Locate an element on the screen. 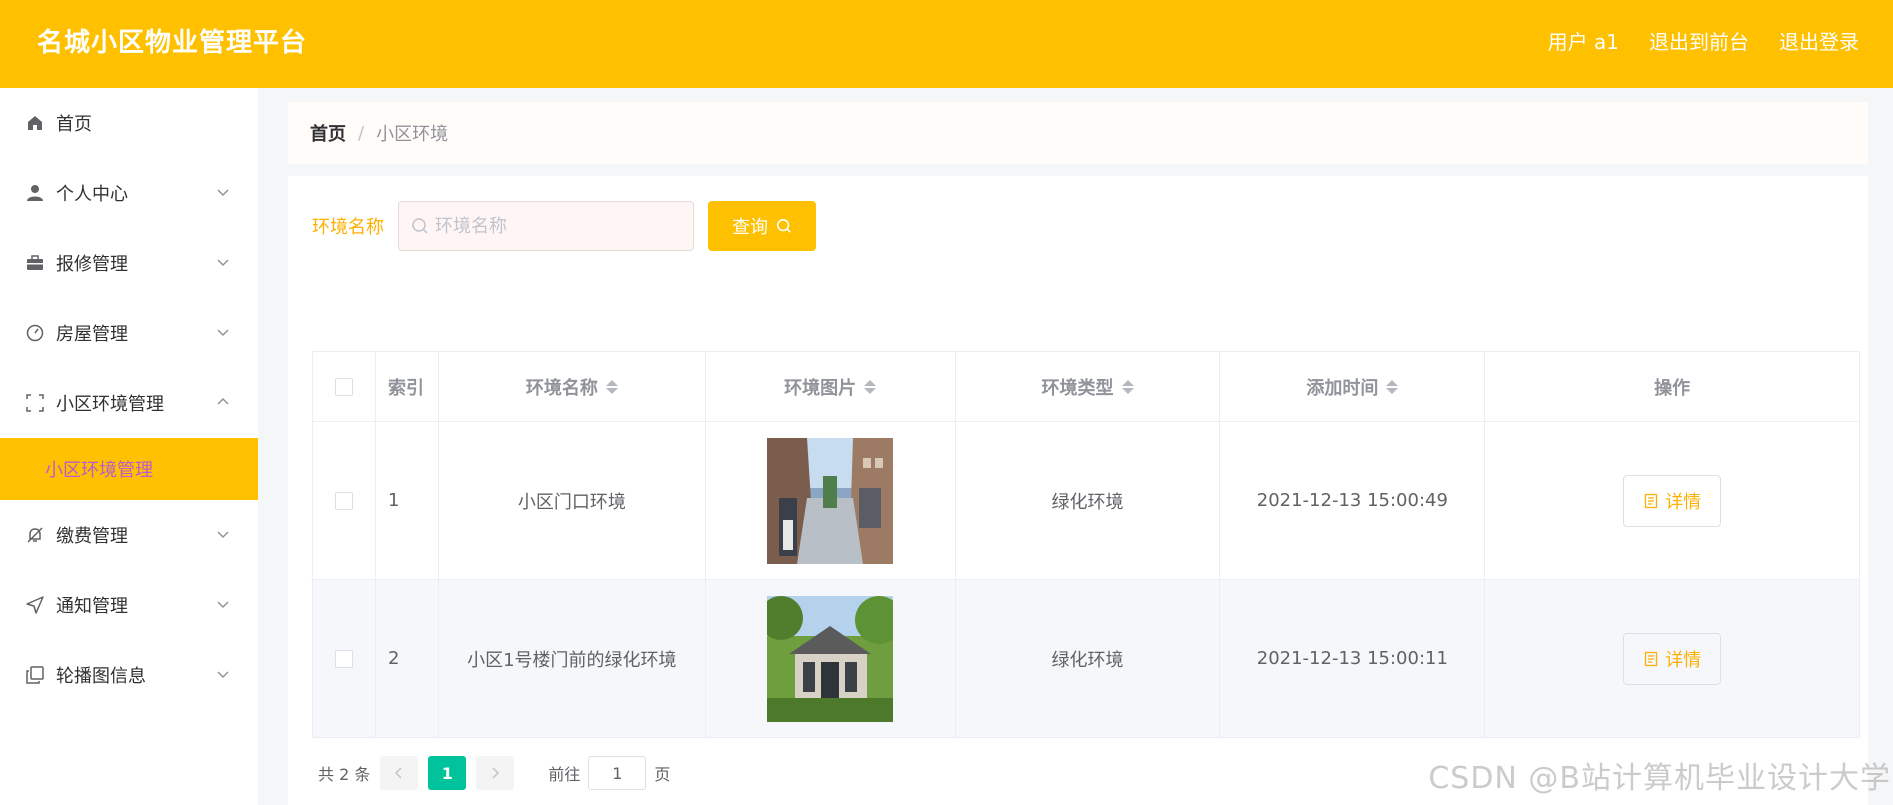 Image resolution: width=1893 pixels, height=805 pixels. column-header-name: 环境名称 is located at coordinates (572, 387).